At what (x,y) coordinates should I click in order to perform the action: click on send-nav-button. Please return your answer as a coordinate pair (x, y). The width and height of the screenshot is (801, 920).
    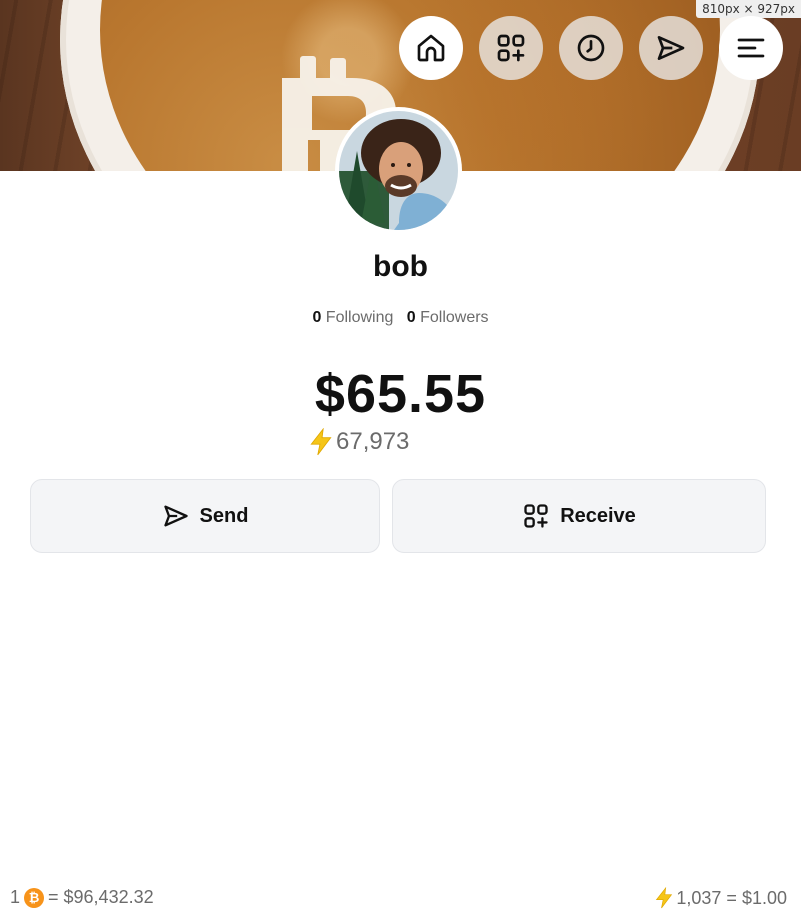
    Looking at the image, I should click on (671, 48).